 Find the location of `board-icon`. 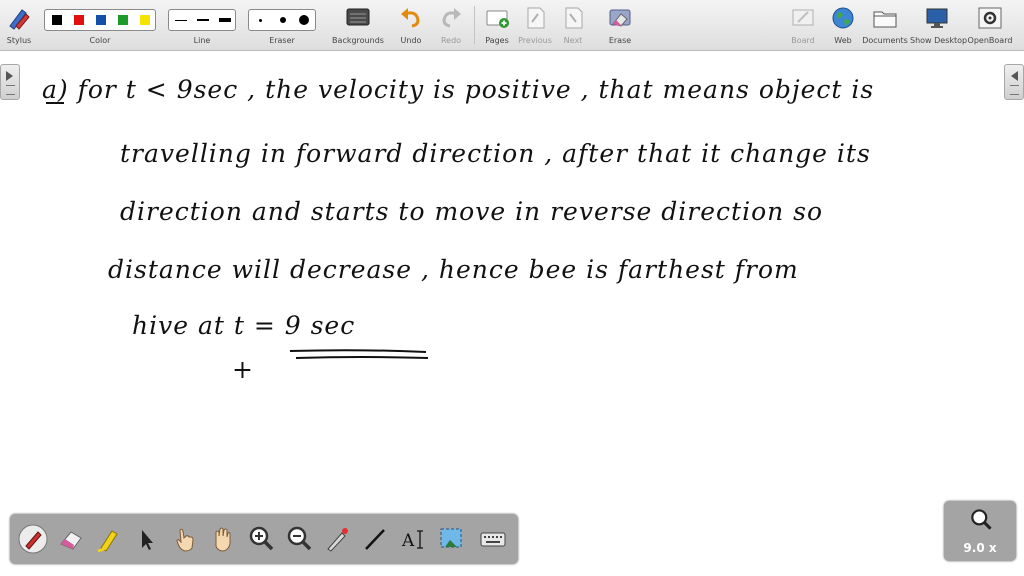

board-icon is located at coordinates (803, 17).